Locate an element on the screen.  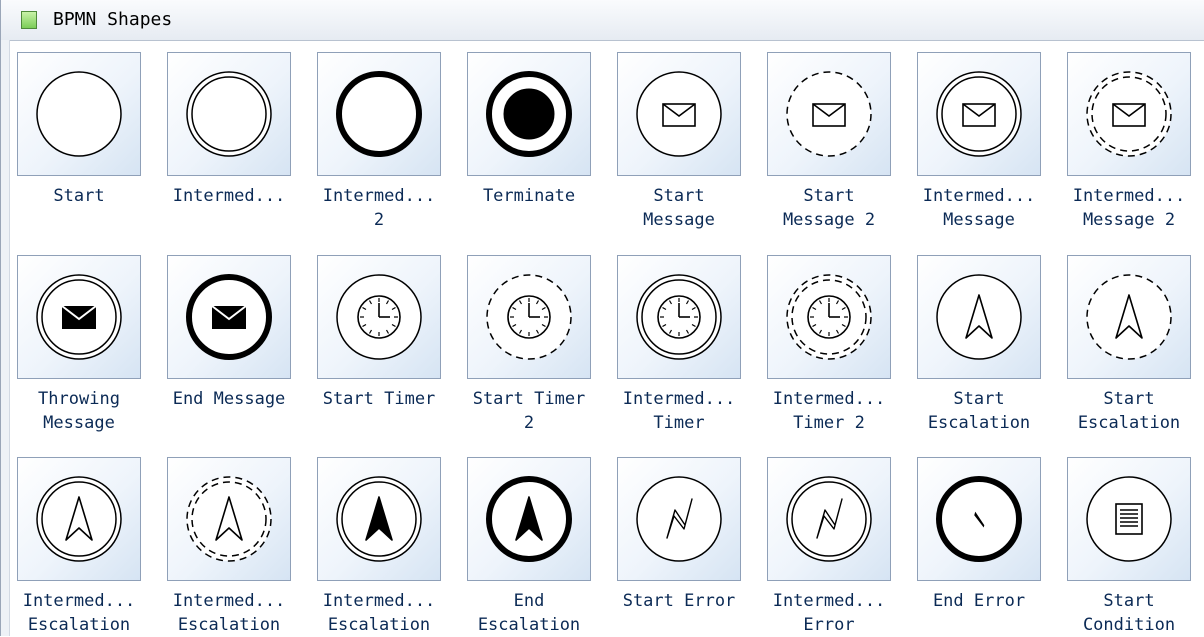
end-message-icon is located at coordinates (229, 317).